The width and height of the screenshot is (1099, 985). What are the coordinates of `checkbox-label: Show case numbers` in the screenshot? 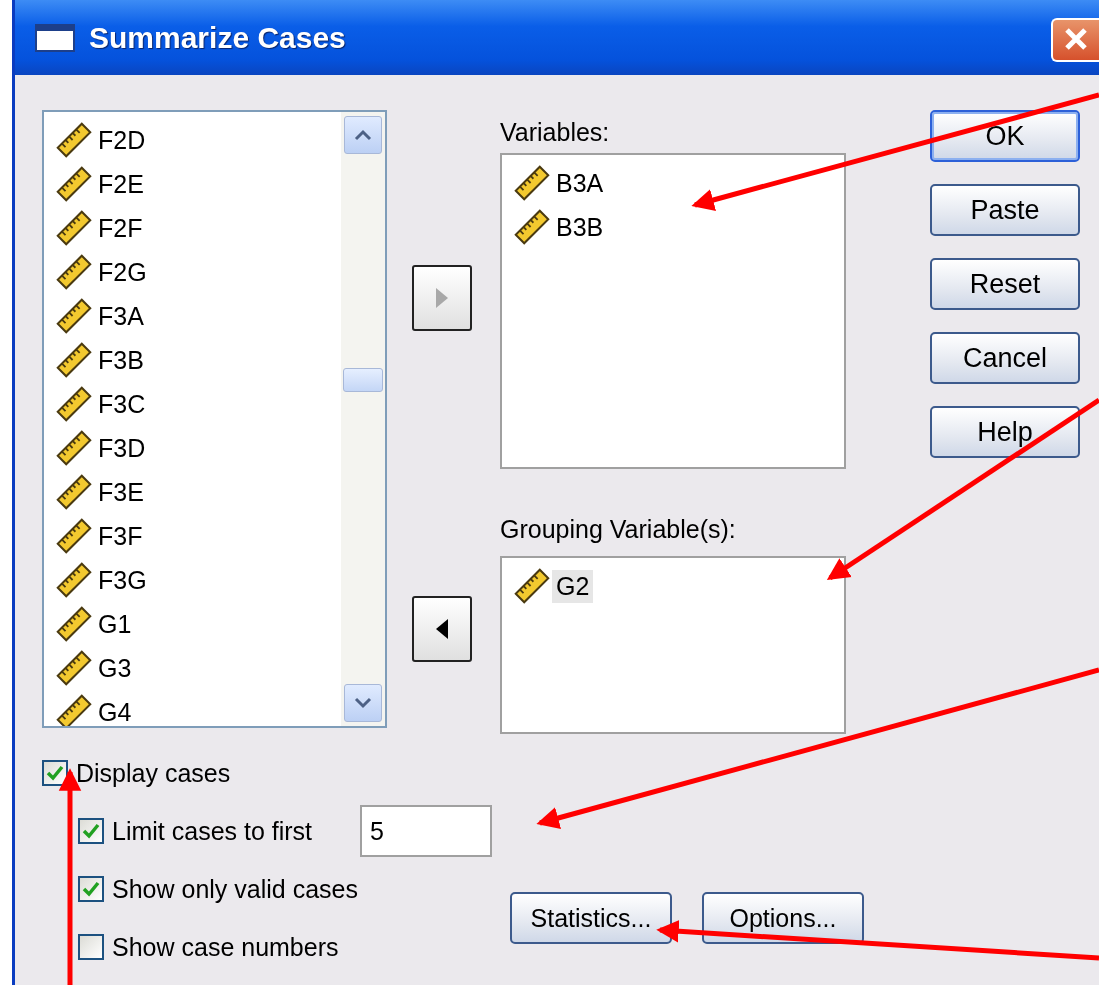 It's located at (225, 947).